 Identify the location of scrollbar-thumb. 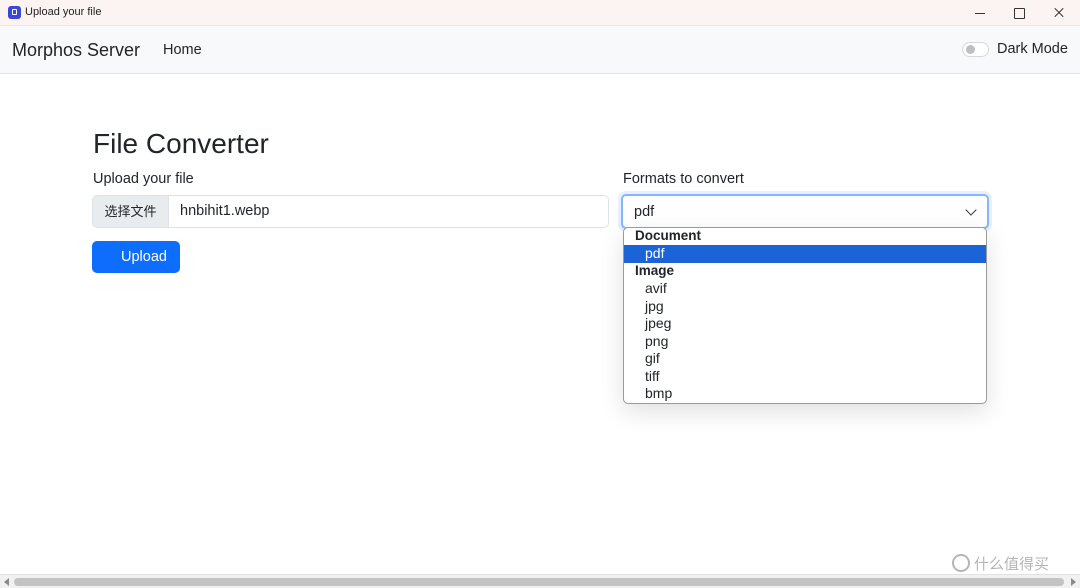
(539, 582).